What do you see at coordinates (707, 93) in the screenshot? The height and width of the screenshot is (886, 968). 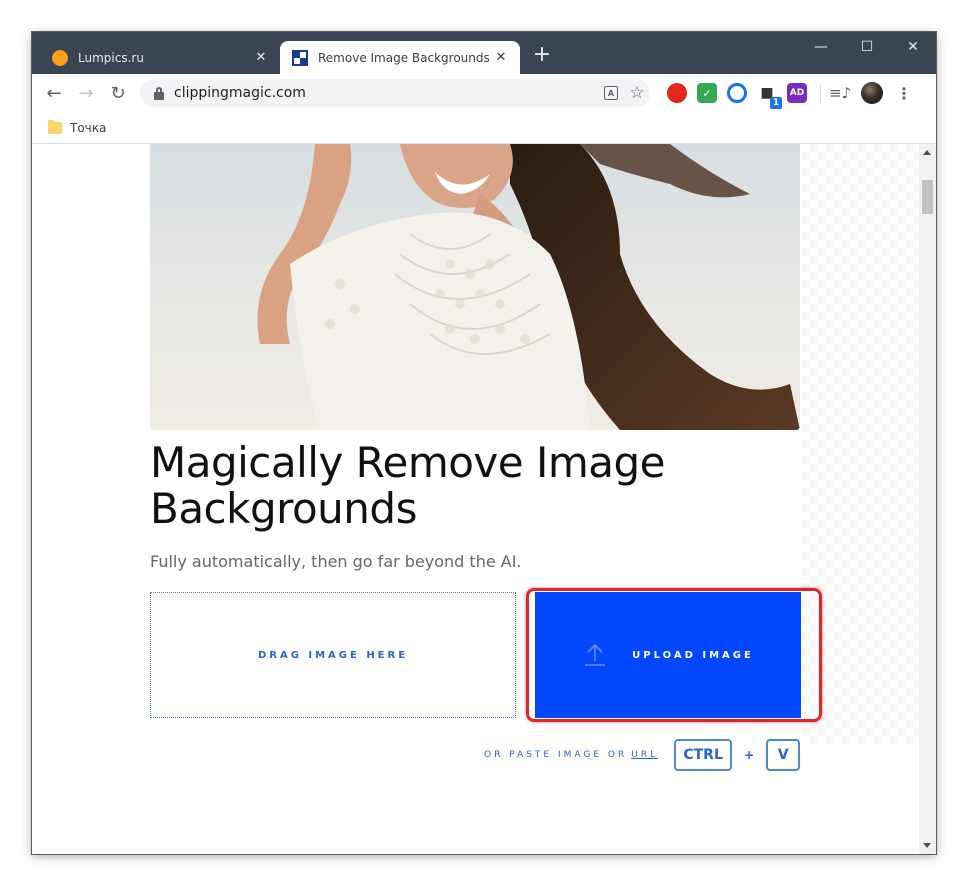 I see `check-extension-icon: ✓` at bounding box center [707, 93].